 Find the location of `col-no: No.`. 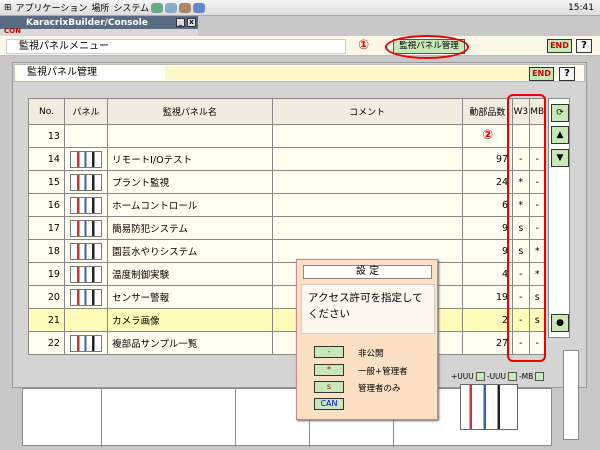

col-no: No. is located at coordinates (46, 111).